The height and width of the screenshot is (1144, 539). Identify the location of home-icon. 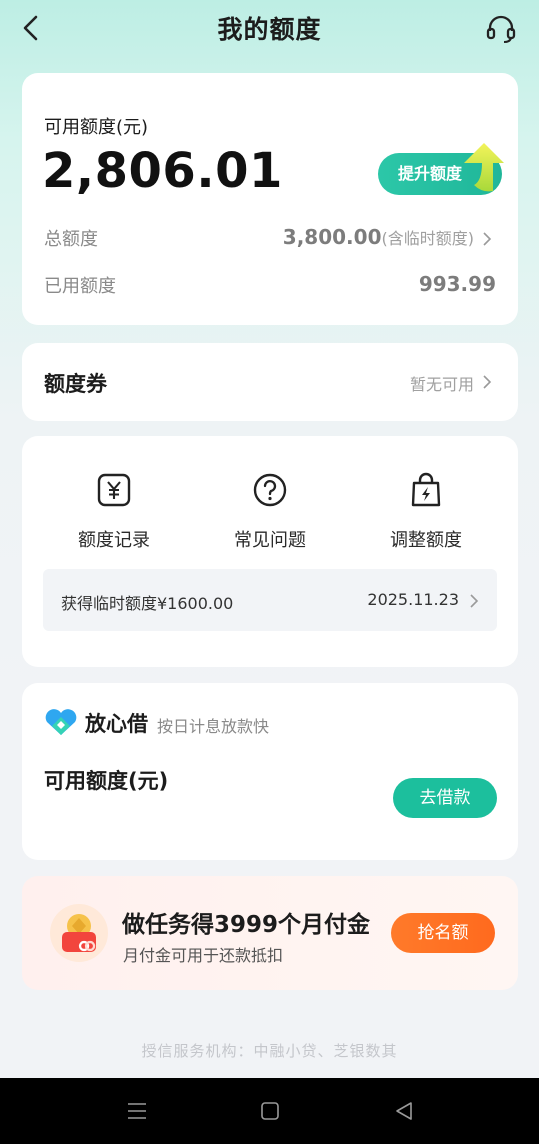
(270, 1111).